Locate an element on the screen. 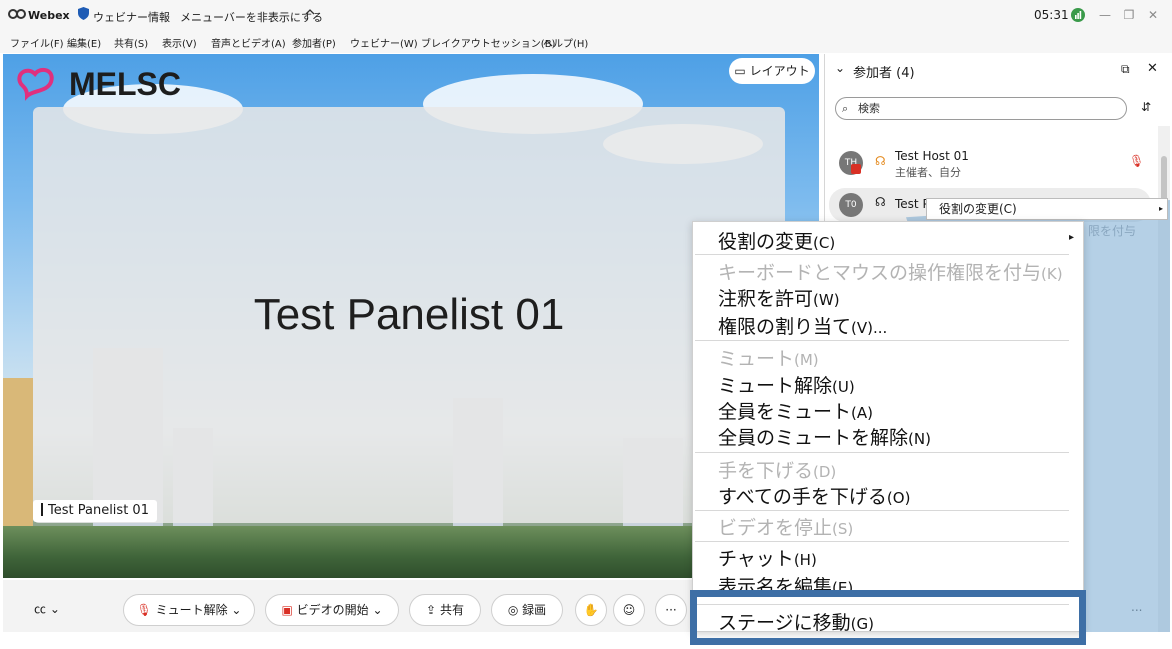  name-tag-bar is located at coordinates (42, 509).